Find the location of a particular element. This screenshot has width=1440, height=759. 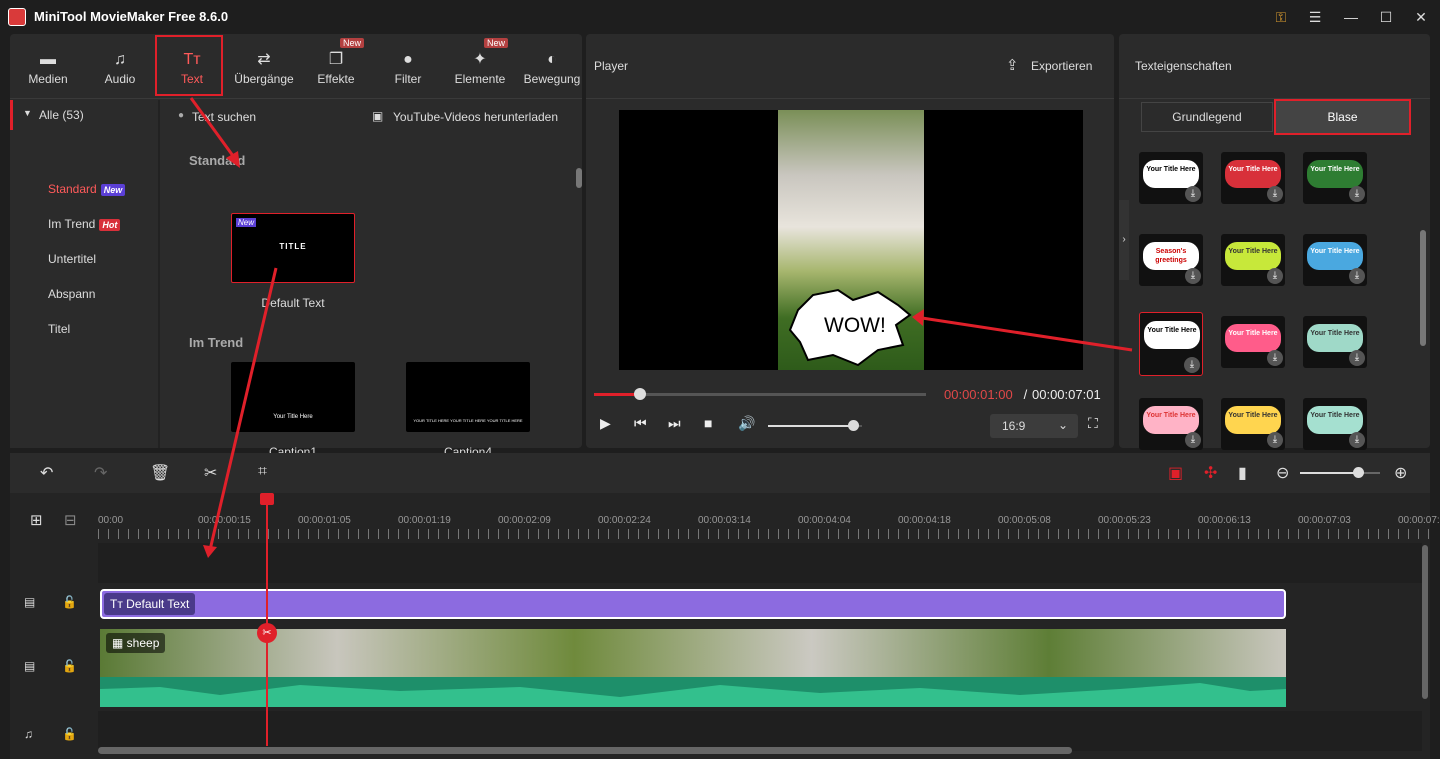

tool-elements: ✦ Elemente New is located at coordinates (480, 69).